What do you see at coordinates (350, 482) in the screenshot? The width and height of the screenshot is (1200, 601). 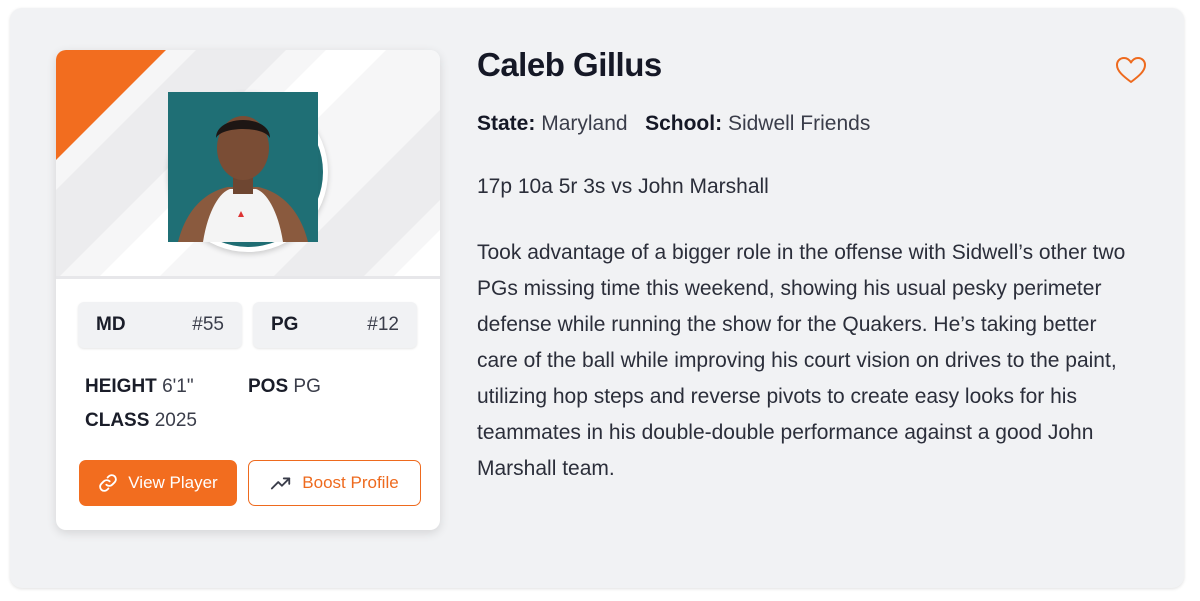 I see `boost-profile-label: Boost Profile` at bounding box center [350, 482].